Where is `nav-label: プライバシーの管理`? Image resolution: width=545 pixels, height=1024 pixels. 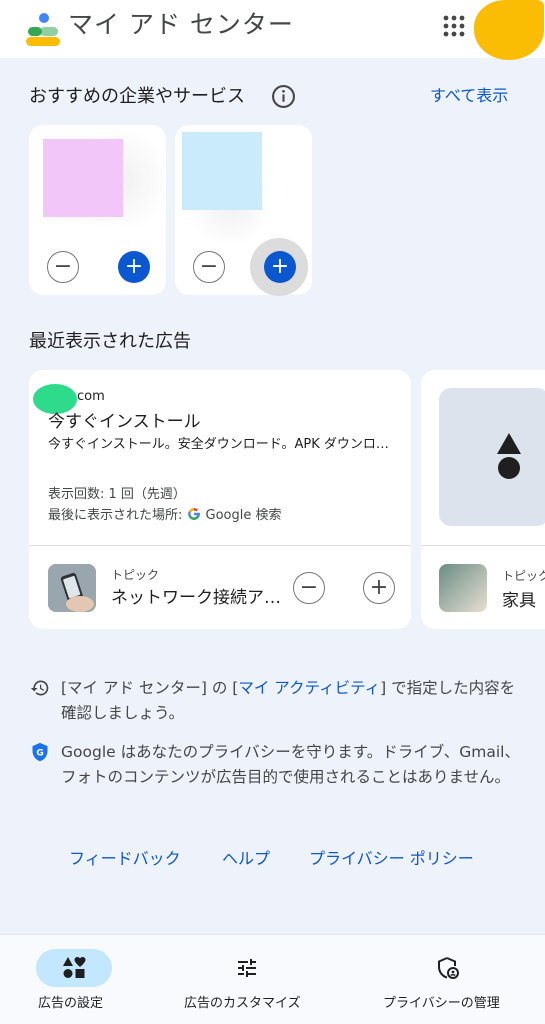 nav-label: プライバシーの管理 is located at coordinates (441, 1003).